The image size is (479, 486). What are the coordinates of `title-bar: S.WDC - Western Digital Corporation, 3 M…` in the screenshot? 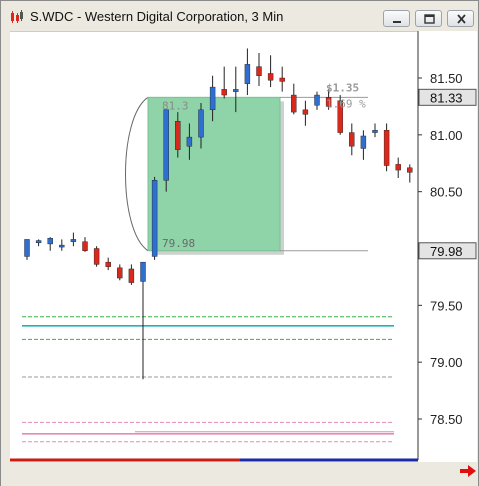 It's located at (239, 16).